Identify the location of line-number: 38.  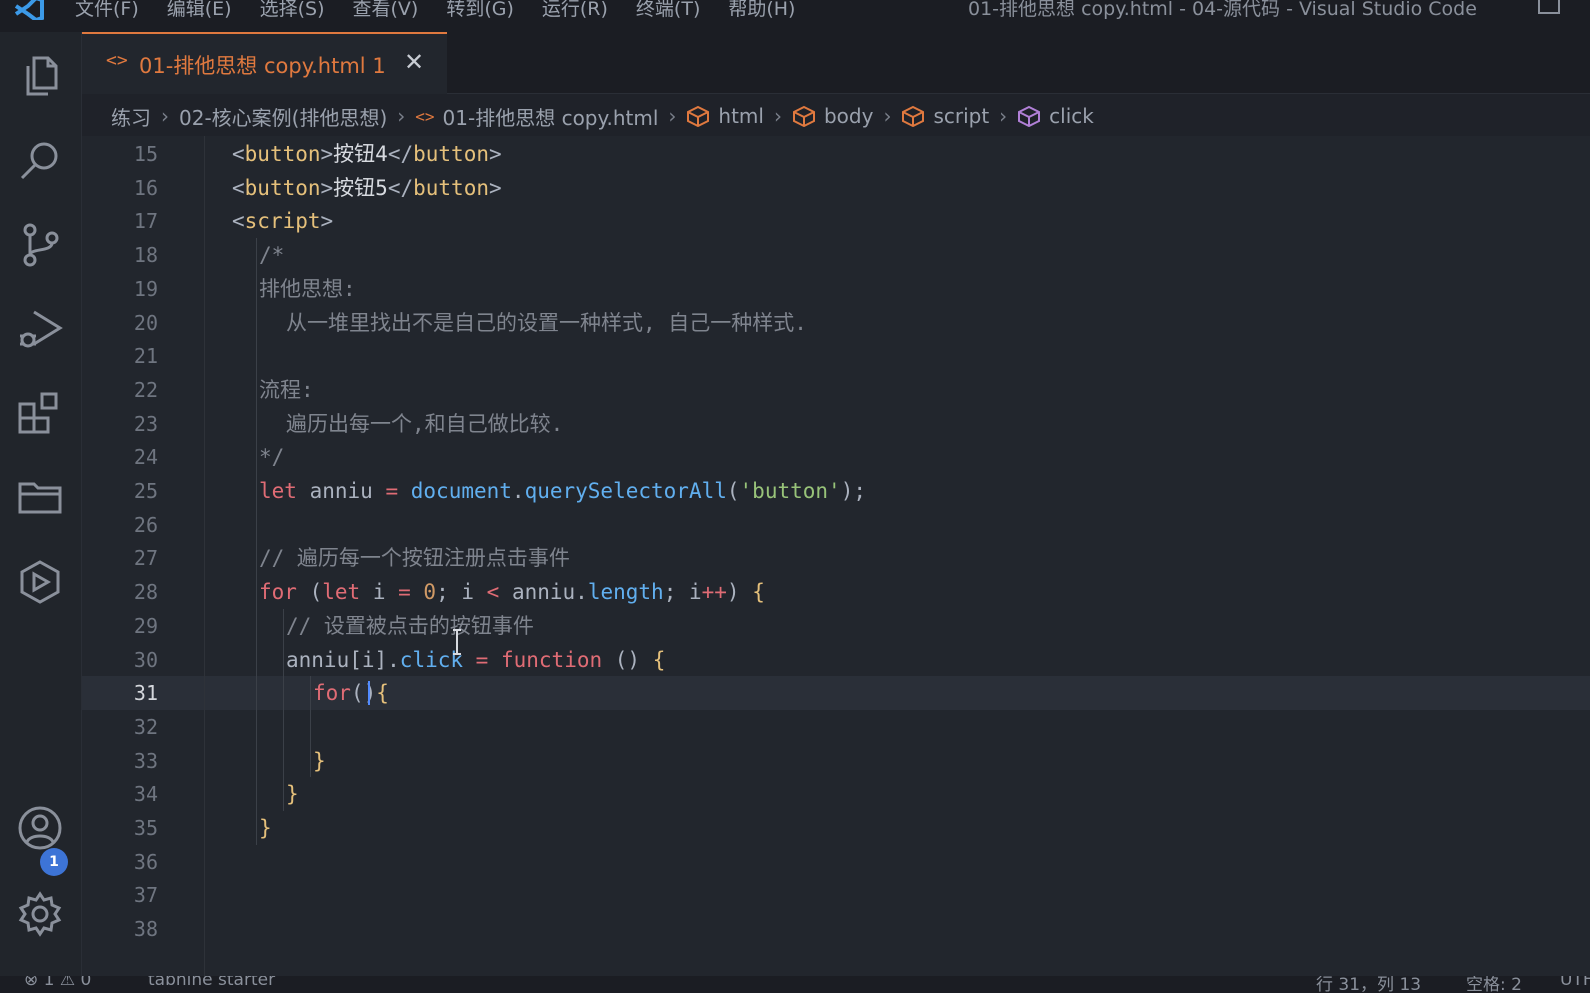
(145, 929).